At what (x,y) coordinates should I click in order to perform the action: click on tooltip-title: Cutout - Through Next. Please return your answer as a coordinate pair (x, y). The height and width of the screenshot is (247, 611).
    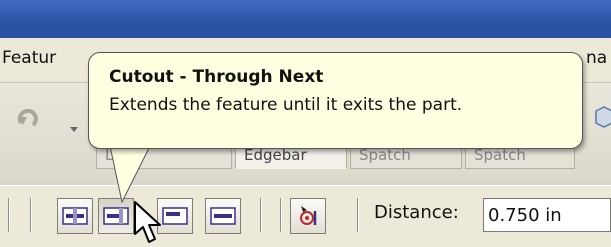
    Looking at the image, I should click on (216, 77).